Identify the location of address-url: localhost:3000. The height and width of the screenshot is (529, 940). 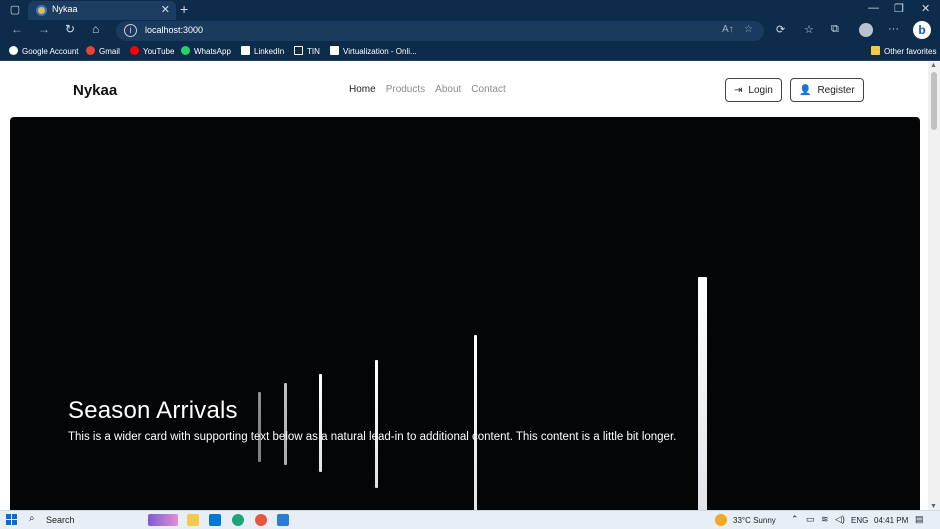
(174, 30).